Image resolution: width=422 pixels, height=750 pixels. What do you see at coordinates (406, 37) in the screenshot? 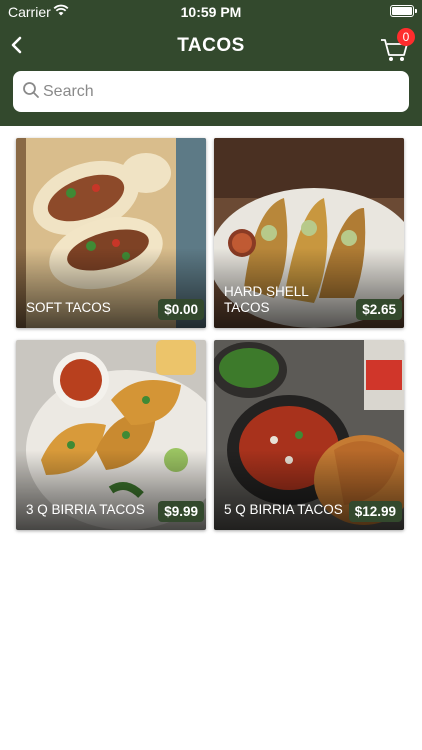
I see `cart-count-badge: 0` at bounding box center [406, 37].